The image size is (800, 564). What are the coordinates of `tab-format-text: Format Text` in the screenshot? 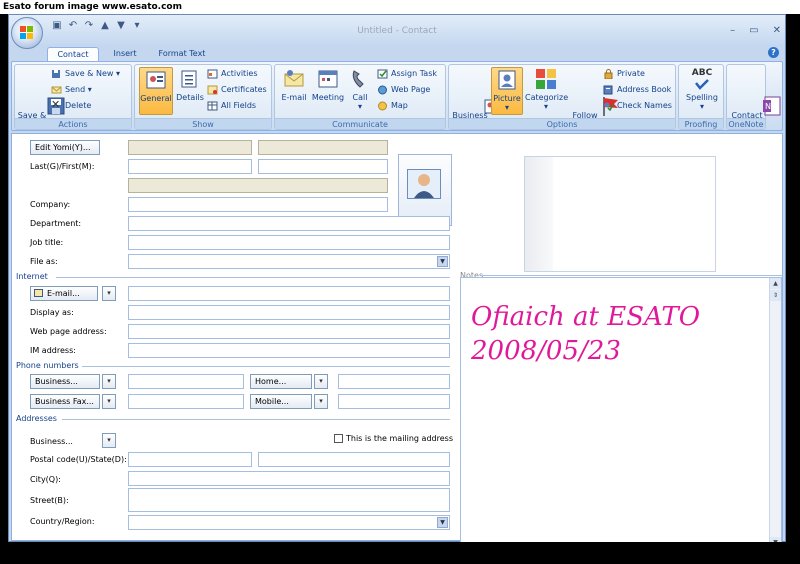 It's located at (182, 54).